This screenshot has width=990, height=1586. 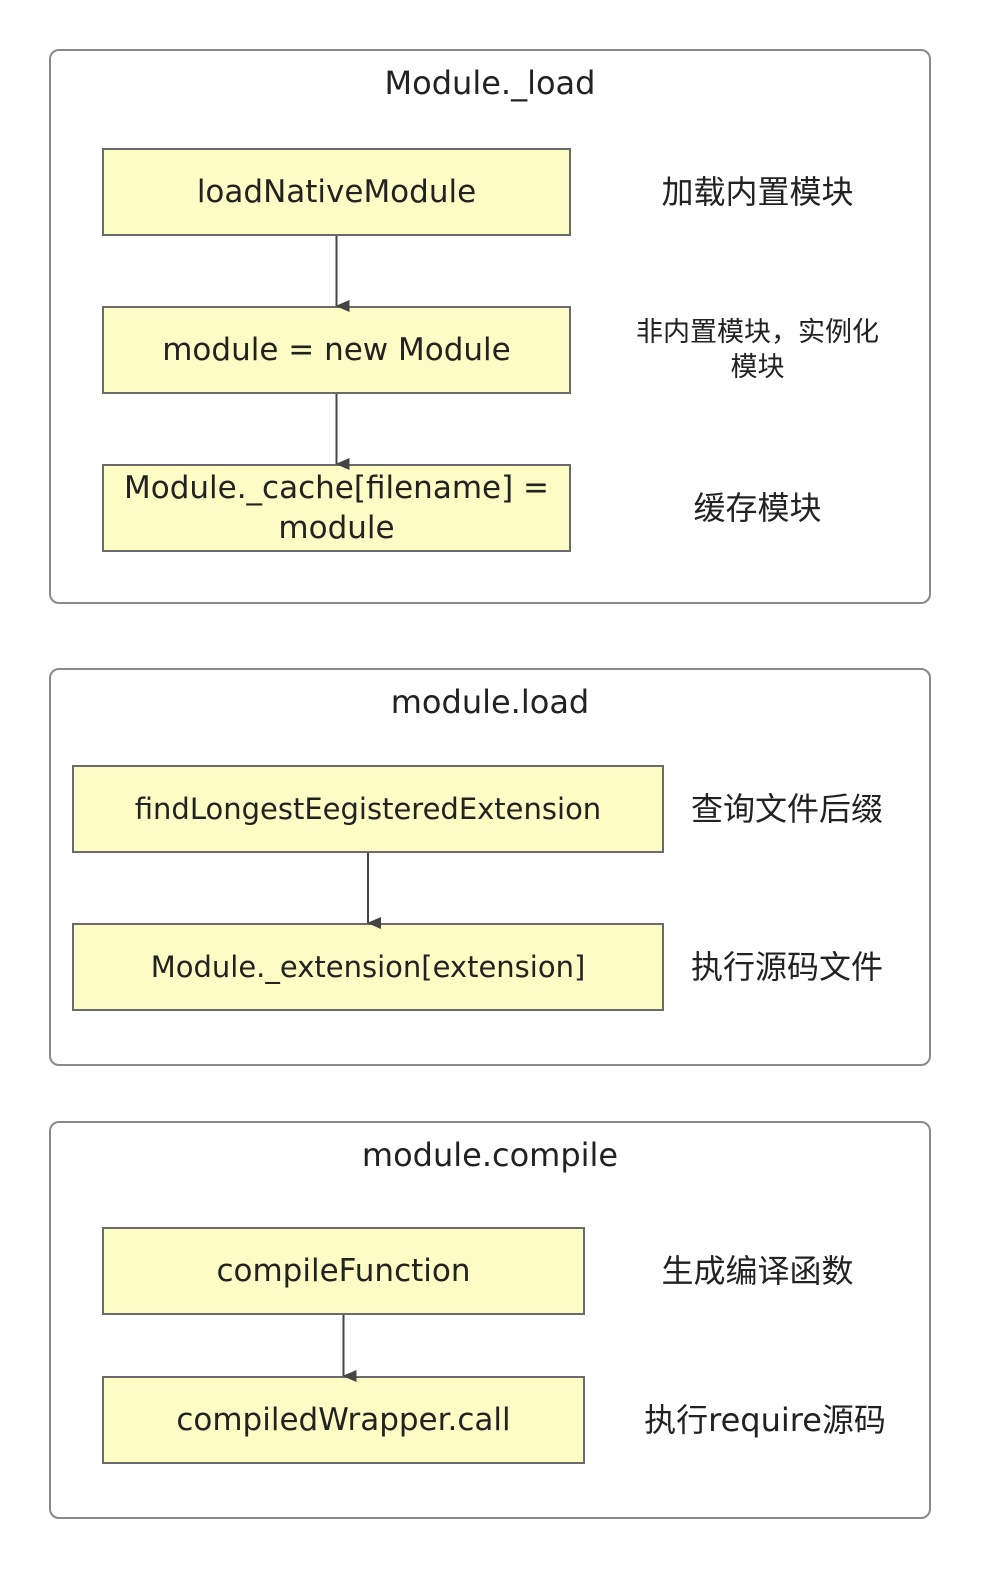 I want to click on group-title: module.compile, so click(x=490, y=1155).